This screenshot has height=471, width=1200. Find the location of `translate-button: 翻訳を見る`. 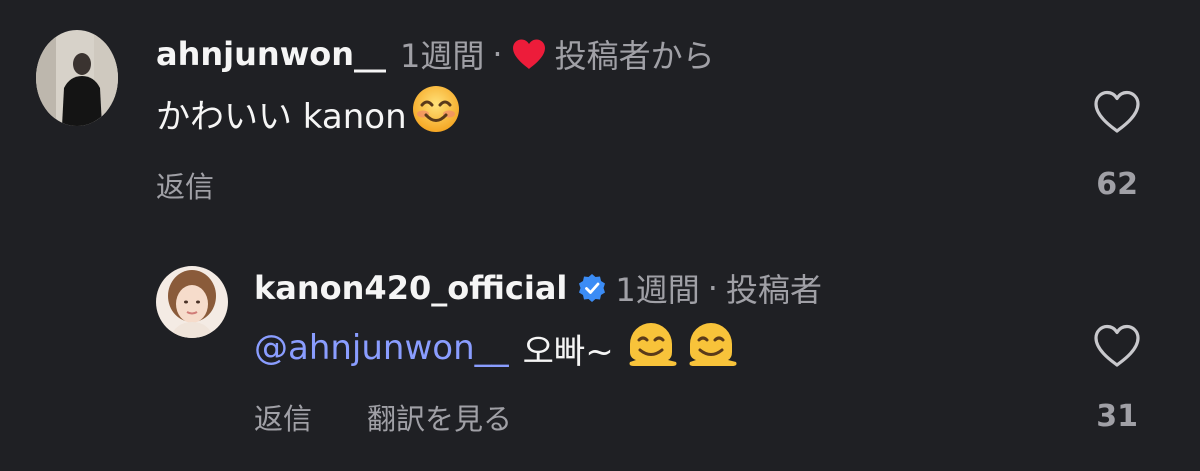

translate-button: 翻訳を見る is located at coordinates (439, 417).